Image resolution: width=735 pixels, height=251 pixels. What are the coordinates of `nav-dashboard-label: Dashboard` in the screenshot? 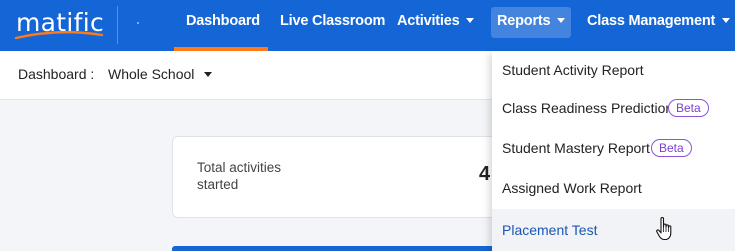 It's located at (223, 21).